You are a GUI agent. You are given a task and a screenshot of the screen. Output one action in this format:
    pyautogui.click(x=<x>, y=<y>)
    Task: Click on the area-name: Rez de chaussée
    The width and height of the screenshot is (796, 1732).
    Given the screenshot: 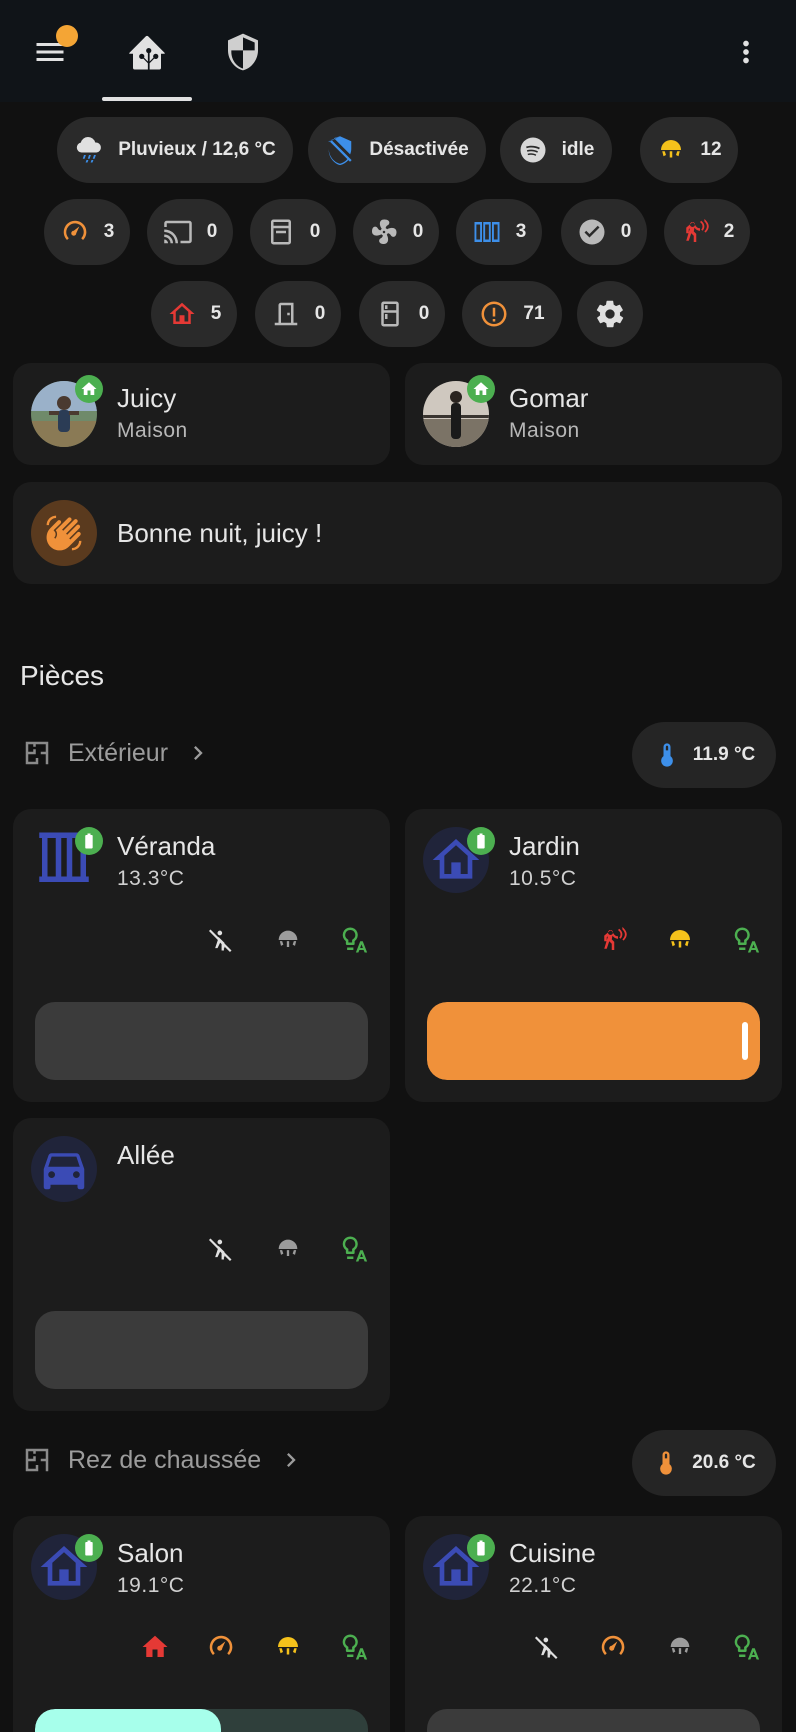 What is the action you would take?
    pyautogui.click(x=165, y=1459)
    